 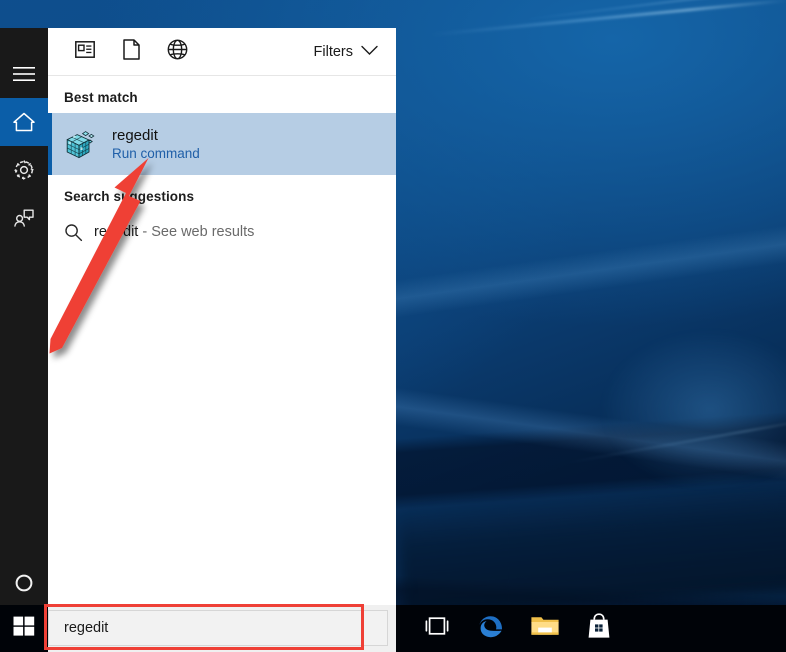 I want to click on windows-logo-icon, so click(x=24, y=628).